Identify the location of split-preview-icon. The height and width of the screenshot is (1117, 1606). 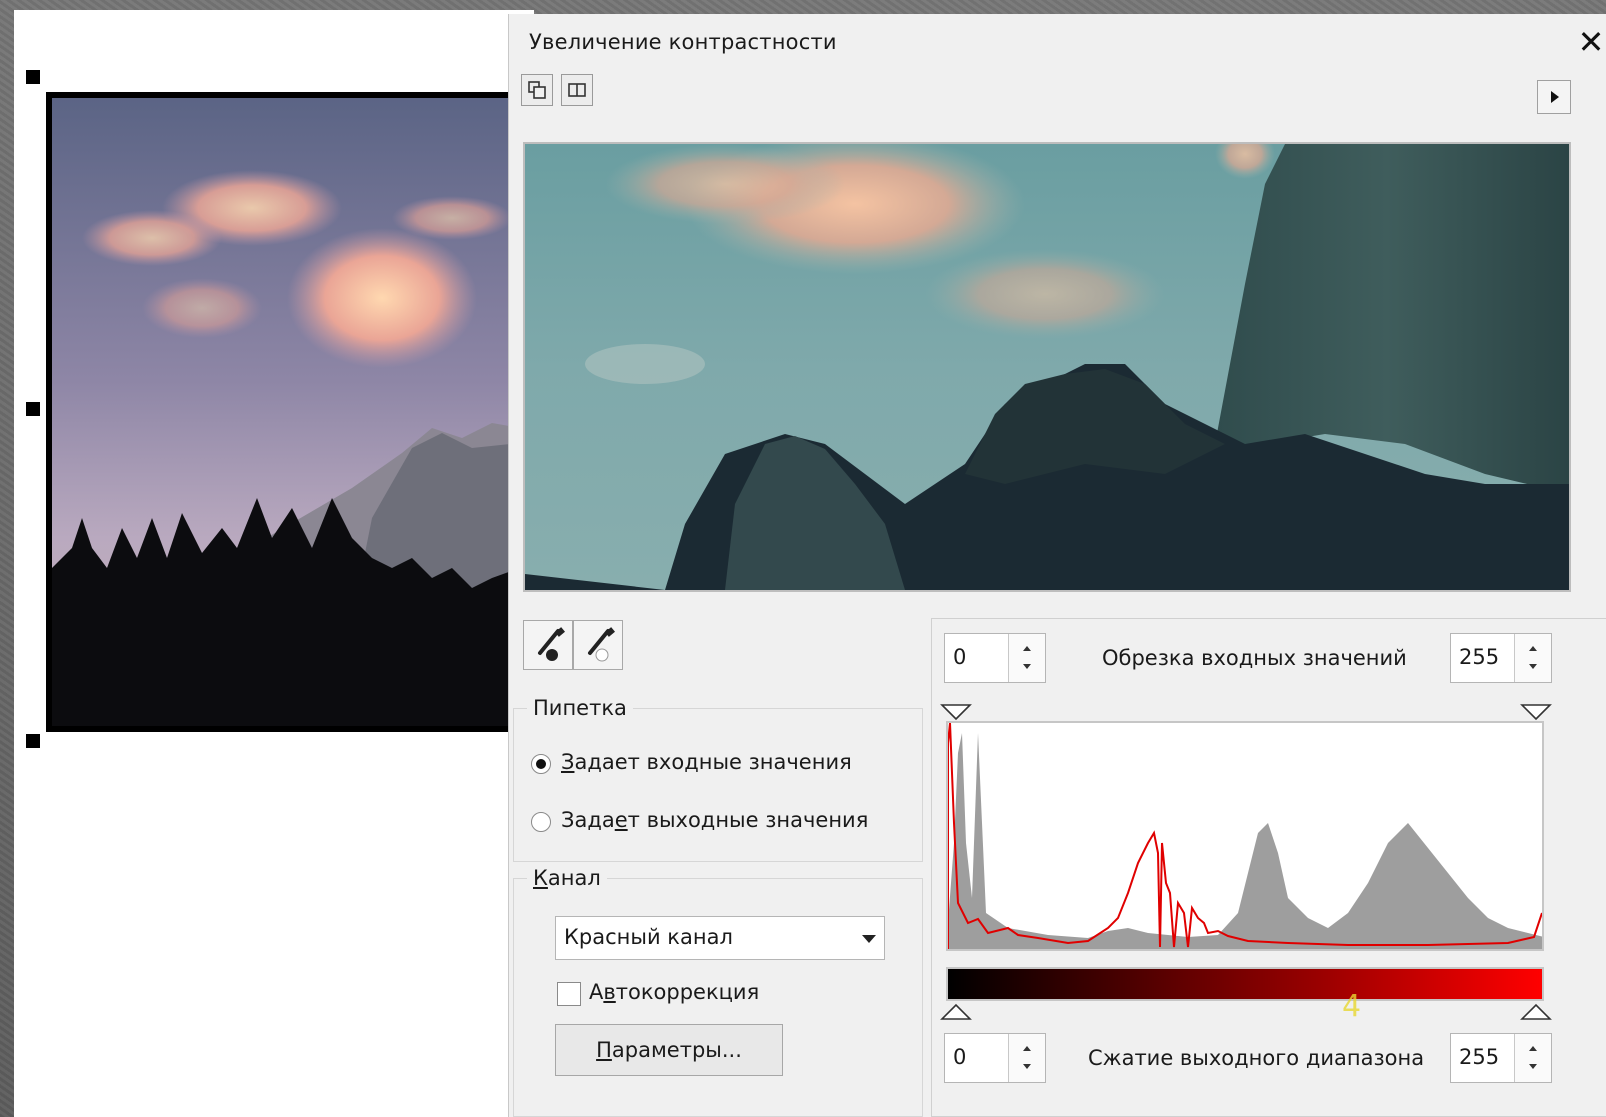
(537, 90).